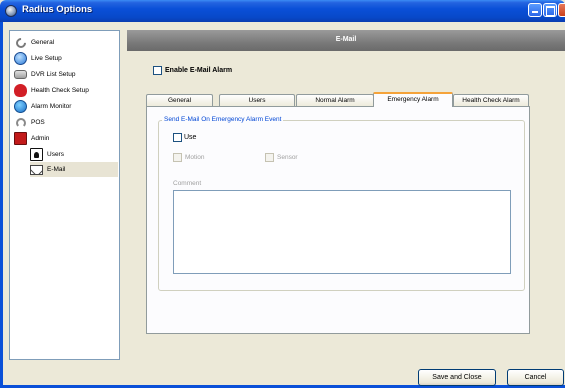  I want to click on tree-item-label: Health Check Setup, so click(60, 90).